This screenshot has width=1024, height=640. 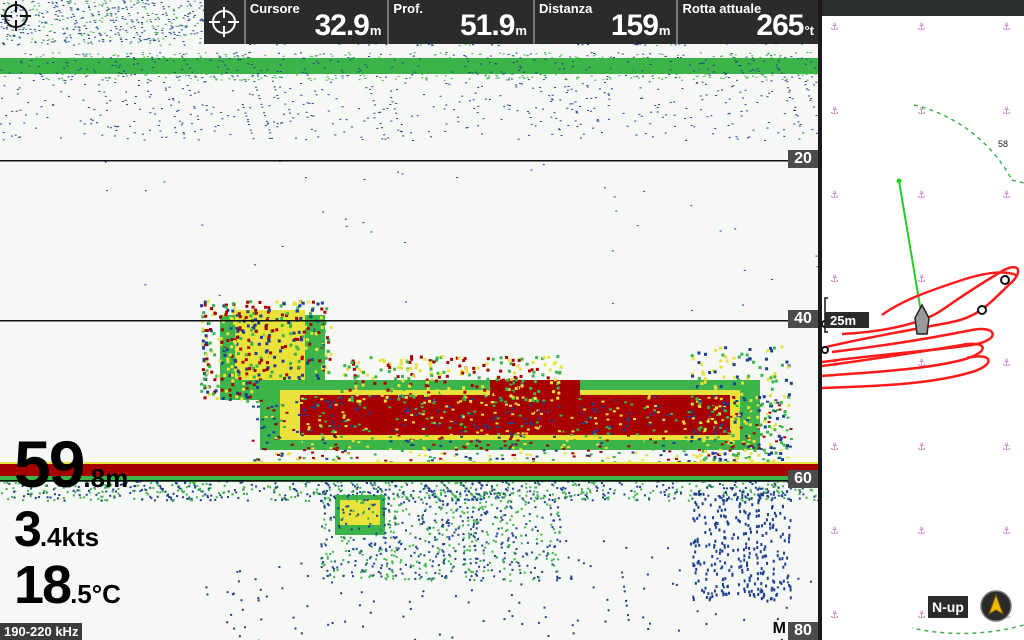 I want to click on range-label: 25m, so click(x=843, y=320).